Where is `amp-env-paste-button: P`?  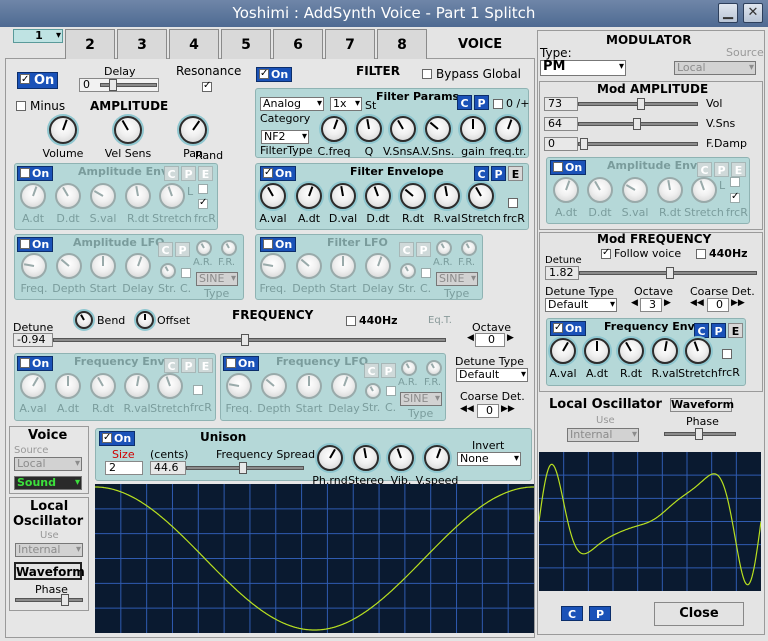
amp-env-paste-button: P is located at coordinates (188, 173).